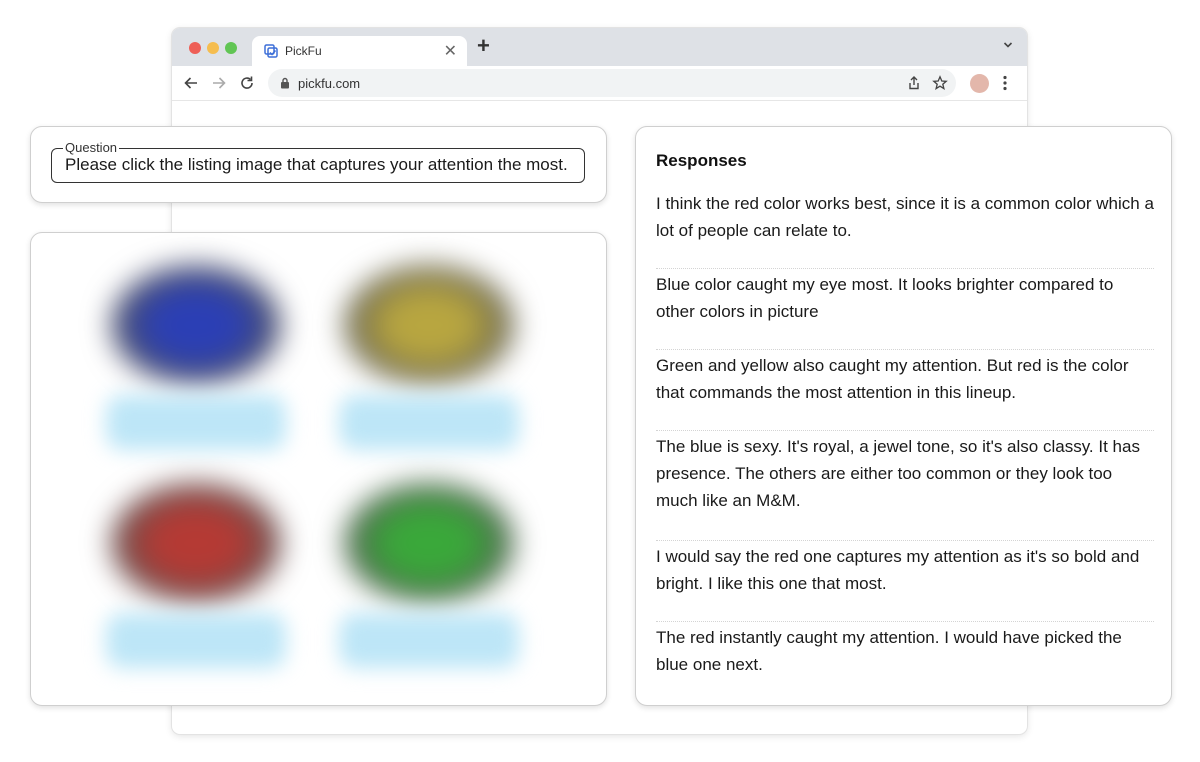 The height and width of the screenshot is (762, 1200). What do you see at coordinates (303, 51) in the screenshot?
I see `tab-title: PickFu` at bounding box center [303, 51].